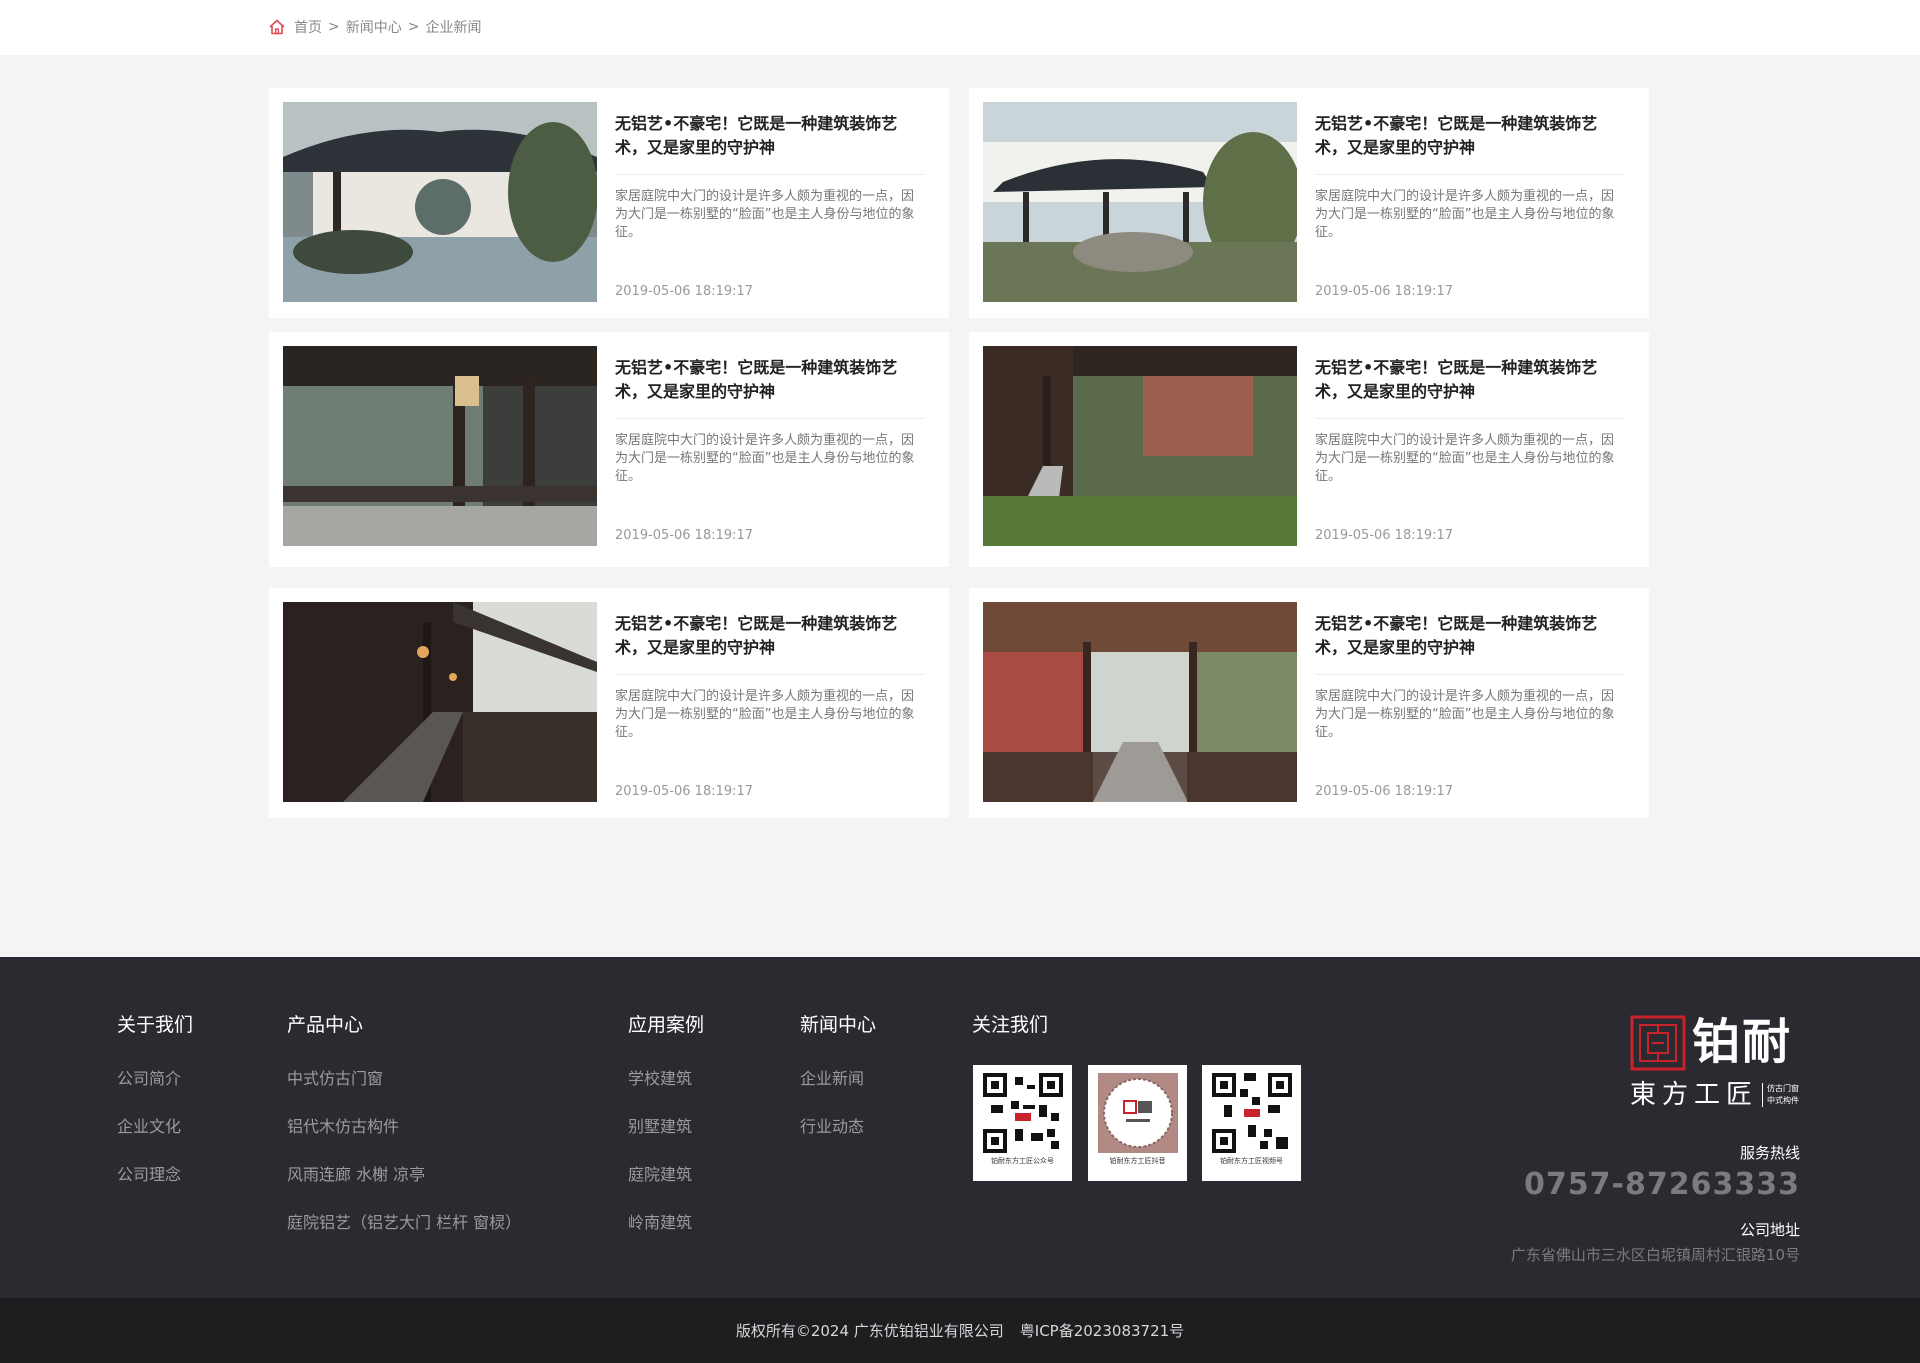  Describe the element at coordinates (155, 1112) in the screenshot. I see `footer-about-column: 关于我们 公司简介 企业文化 公司理念` at that location.